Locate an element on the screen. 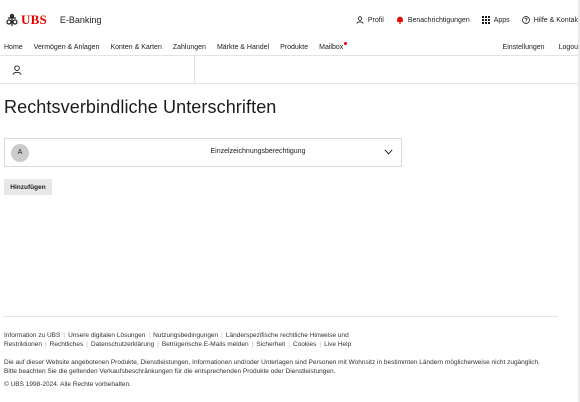  header: UBS E-Banking Profil Benachrichtigungen is located at coordinates (290, 20).